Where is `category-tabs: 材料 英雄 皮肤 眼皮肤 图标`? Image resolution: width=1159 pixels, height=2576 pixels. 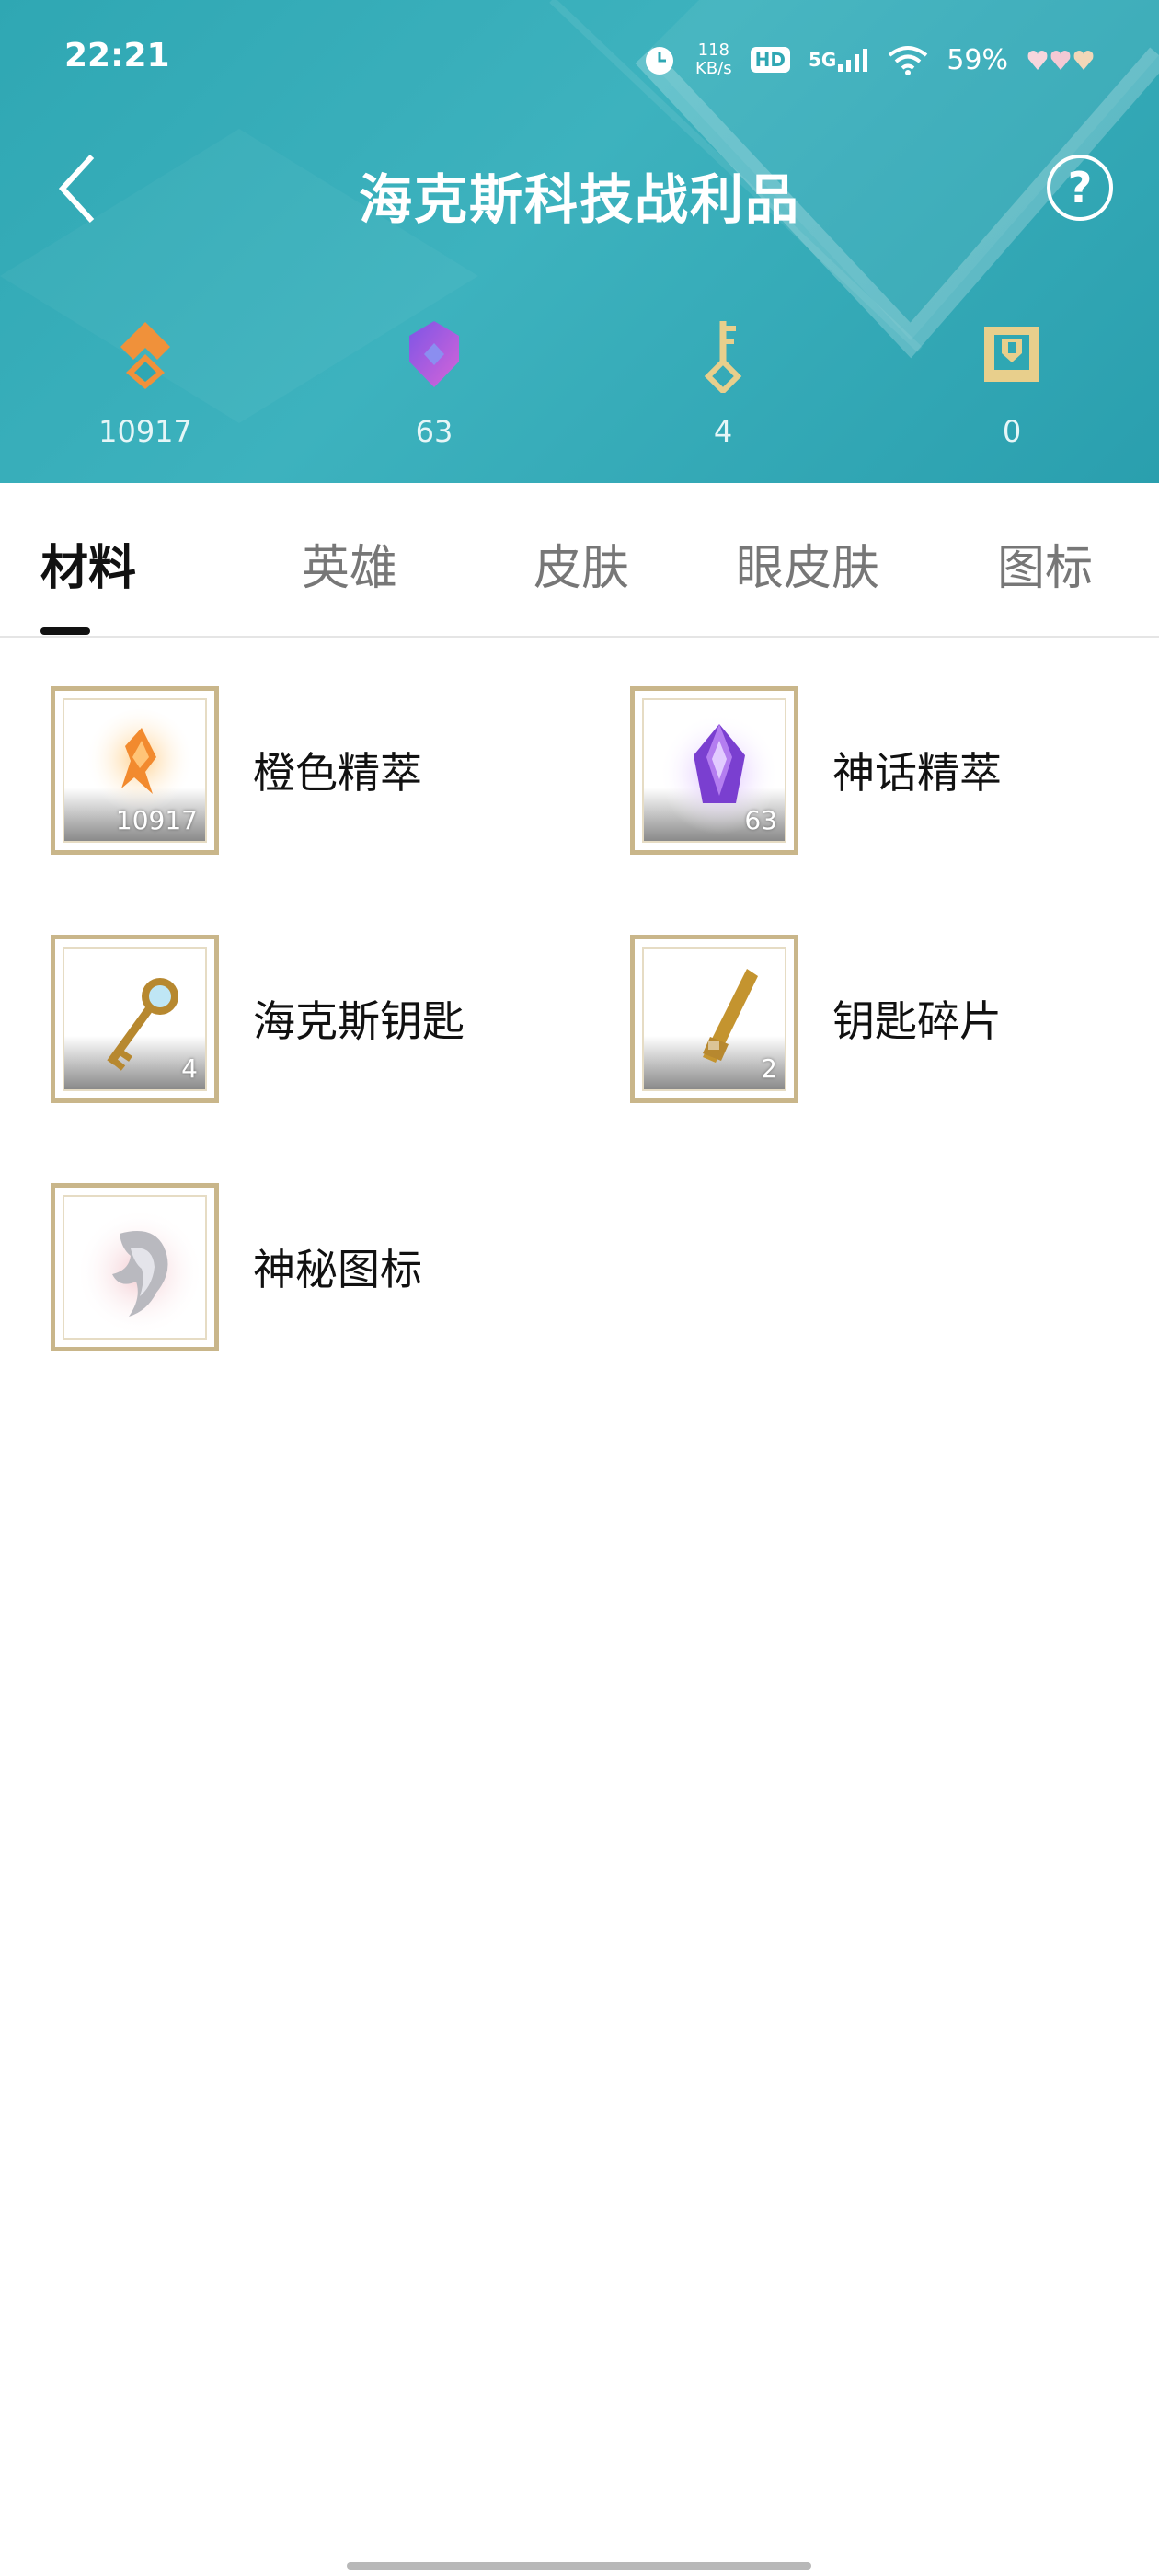
category-tabs: 材料 英雄 皮肤 眼皮肤 图标 is located at coordinates (579, 560).